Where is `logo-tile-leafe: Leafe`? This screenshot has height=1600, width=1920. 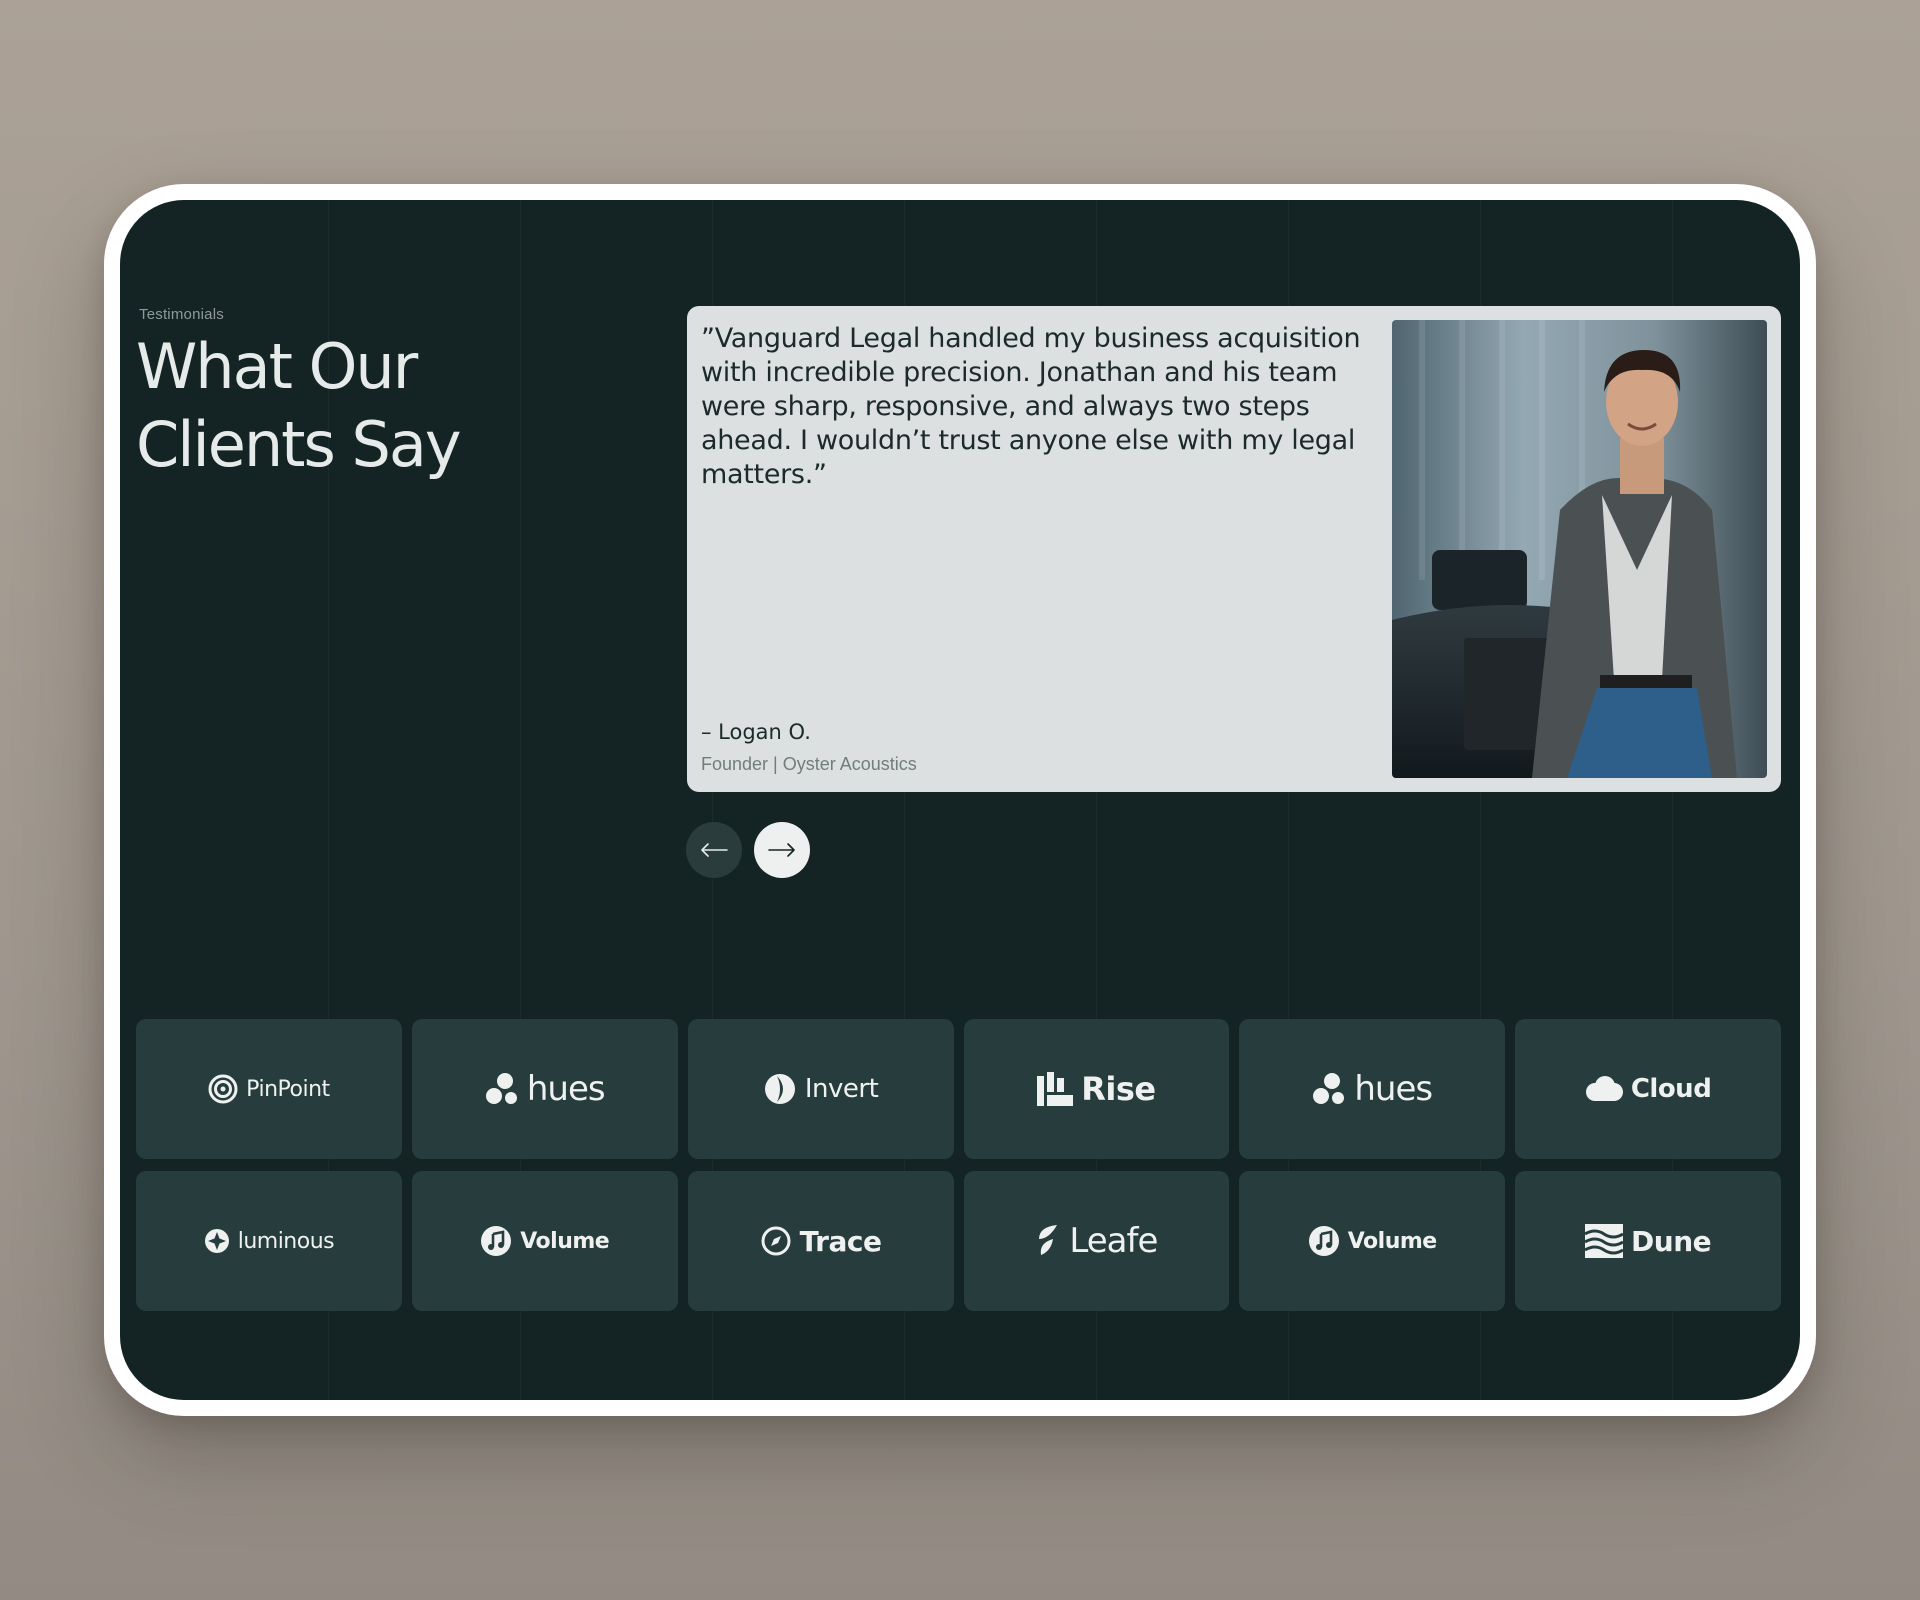 logo-tile-leafe: Leafe is located at coordinates (1096, 1241).